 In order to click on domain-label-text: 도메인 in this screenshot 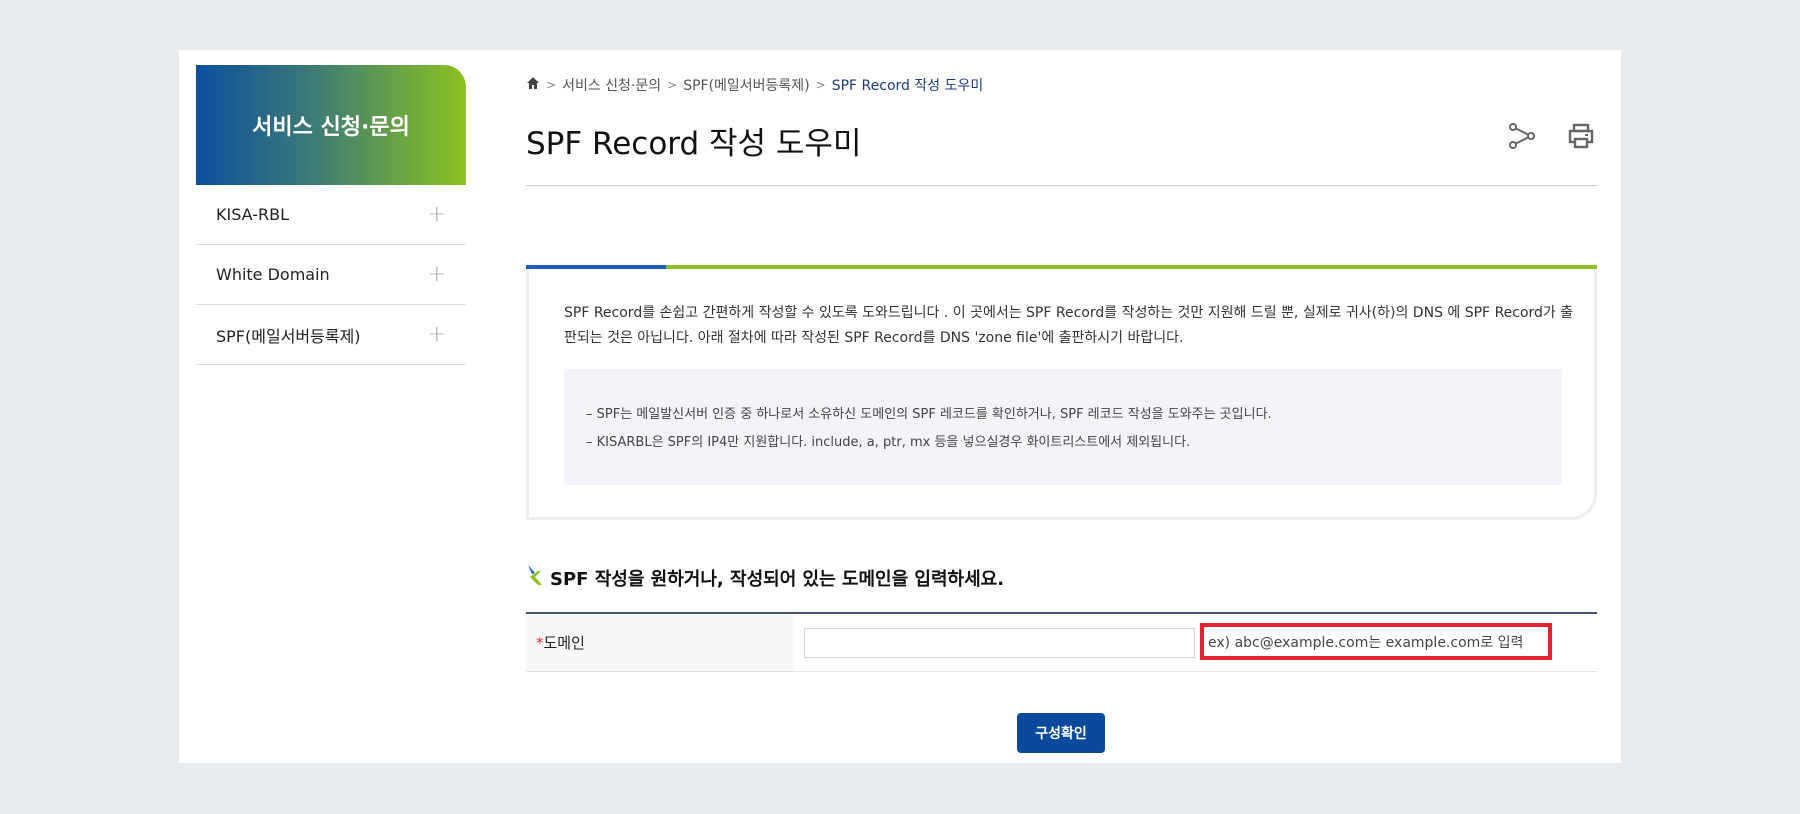, I will do `click(564, 643)`.